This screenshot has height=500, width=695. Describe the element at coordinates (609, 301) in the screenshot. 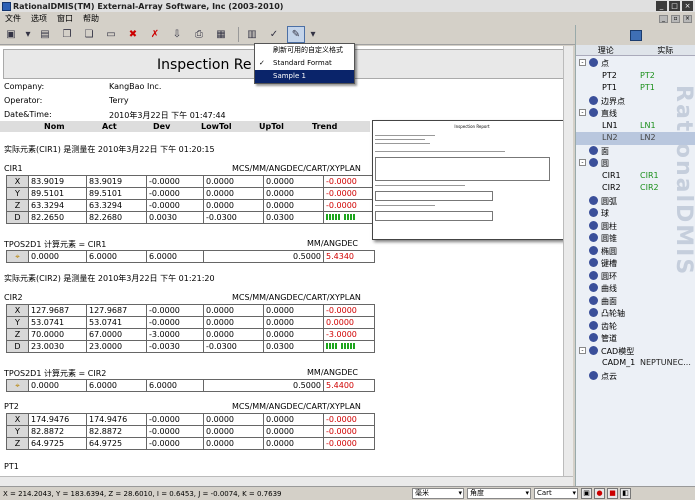

I see `tree-item-label: 曲面` at that location.